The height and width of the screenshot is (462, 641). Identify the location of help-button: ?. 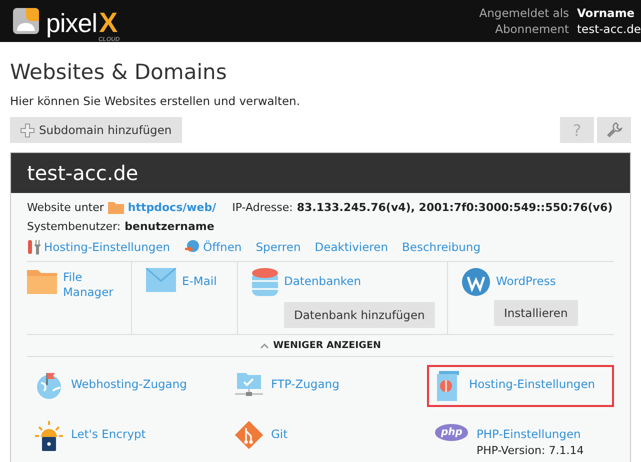
(577, 130).